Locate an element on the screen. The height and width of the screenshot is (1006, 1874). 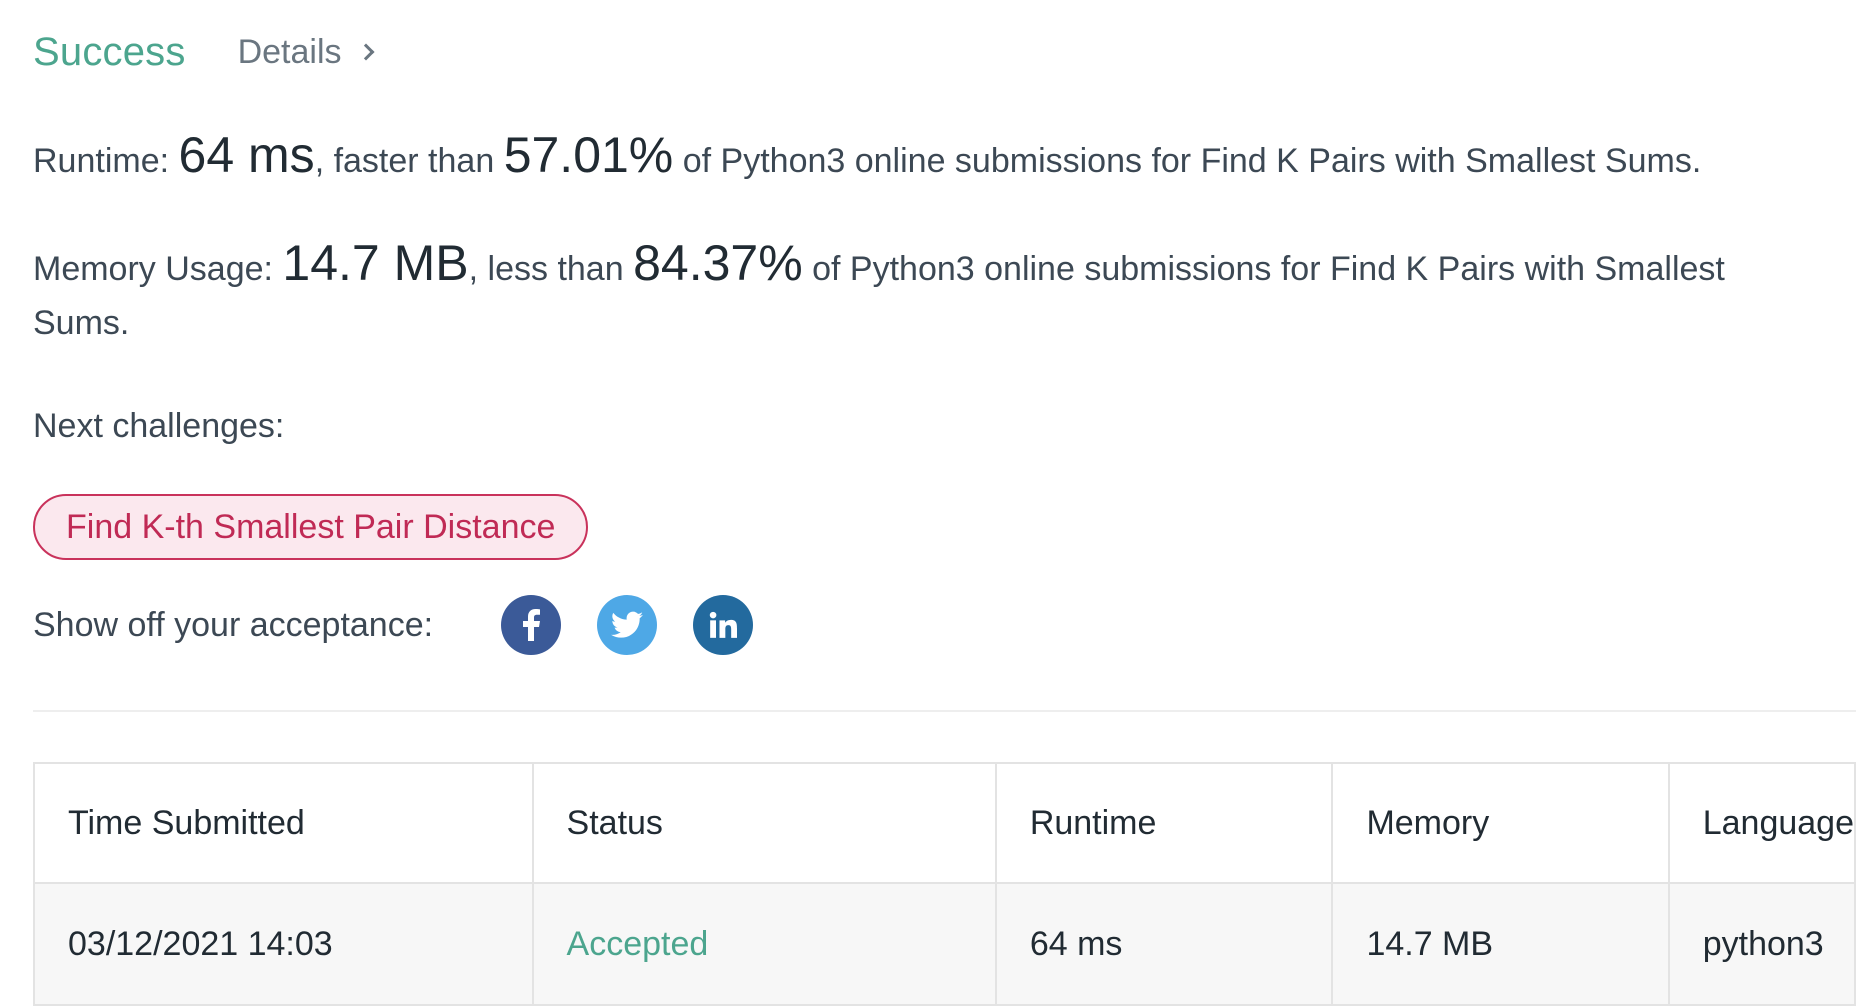
next-challenge-button: Find K-th Smallest Pair Distance is located at coordinates (311, 527).